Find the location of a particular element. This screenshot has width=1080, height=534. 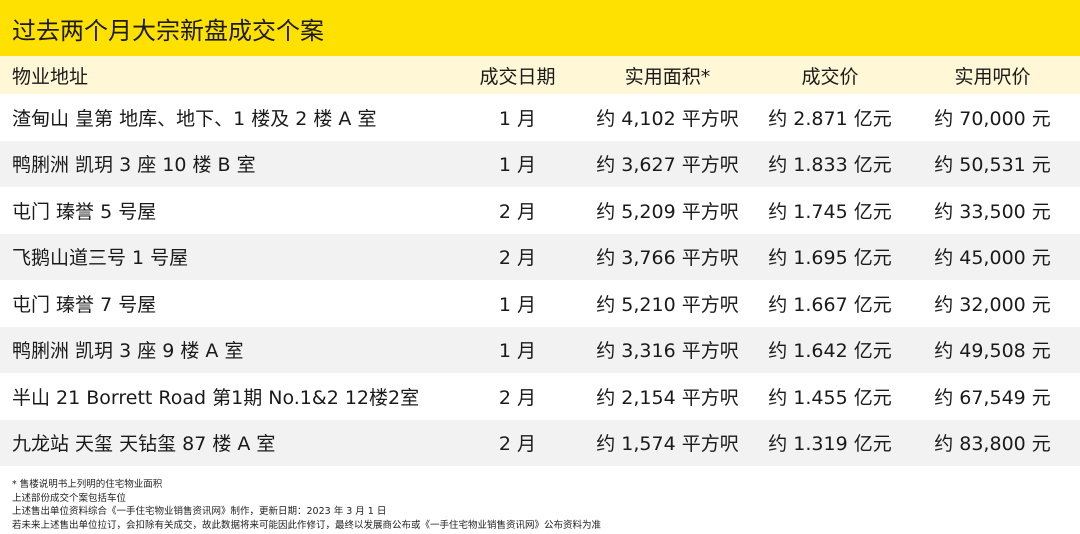

header-address: 物业地址 is located at coordinates (50, 76).